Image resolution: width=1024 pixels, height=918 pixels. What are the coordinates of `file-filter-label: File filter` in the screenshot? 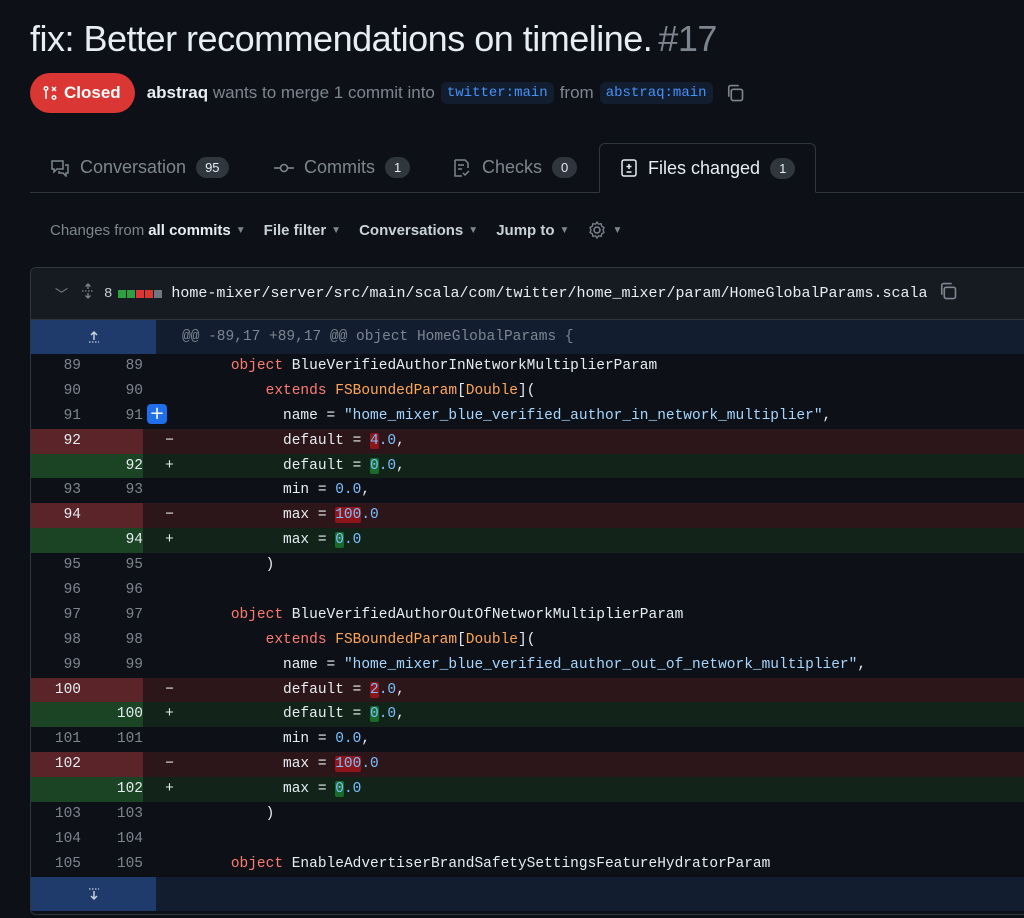 It's located at (295, 230).